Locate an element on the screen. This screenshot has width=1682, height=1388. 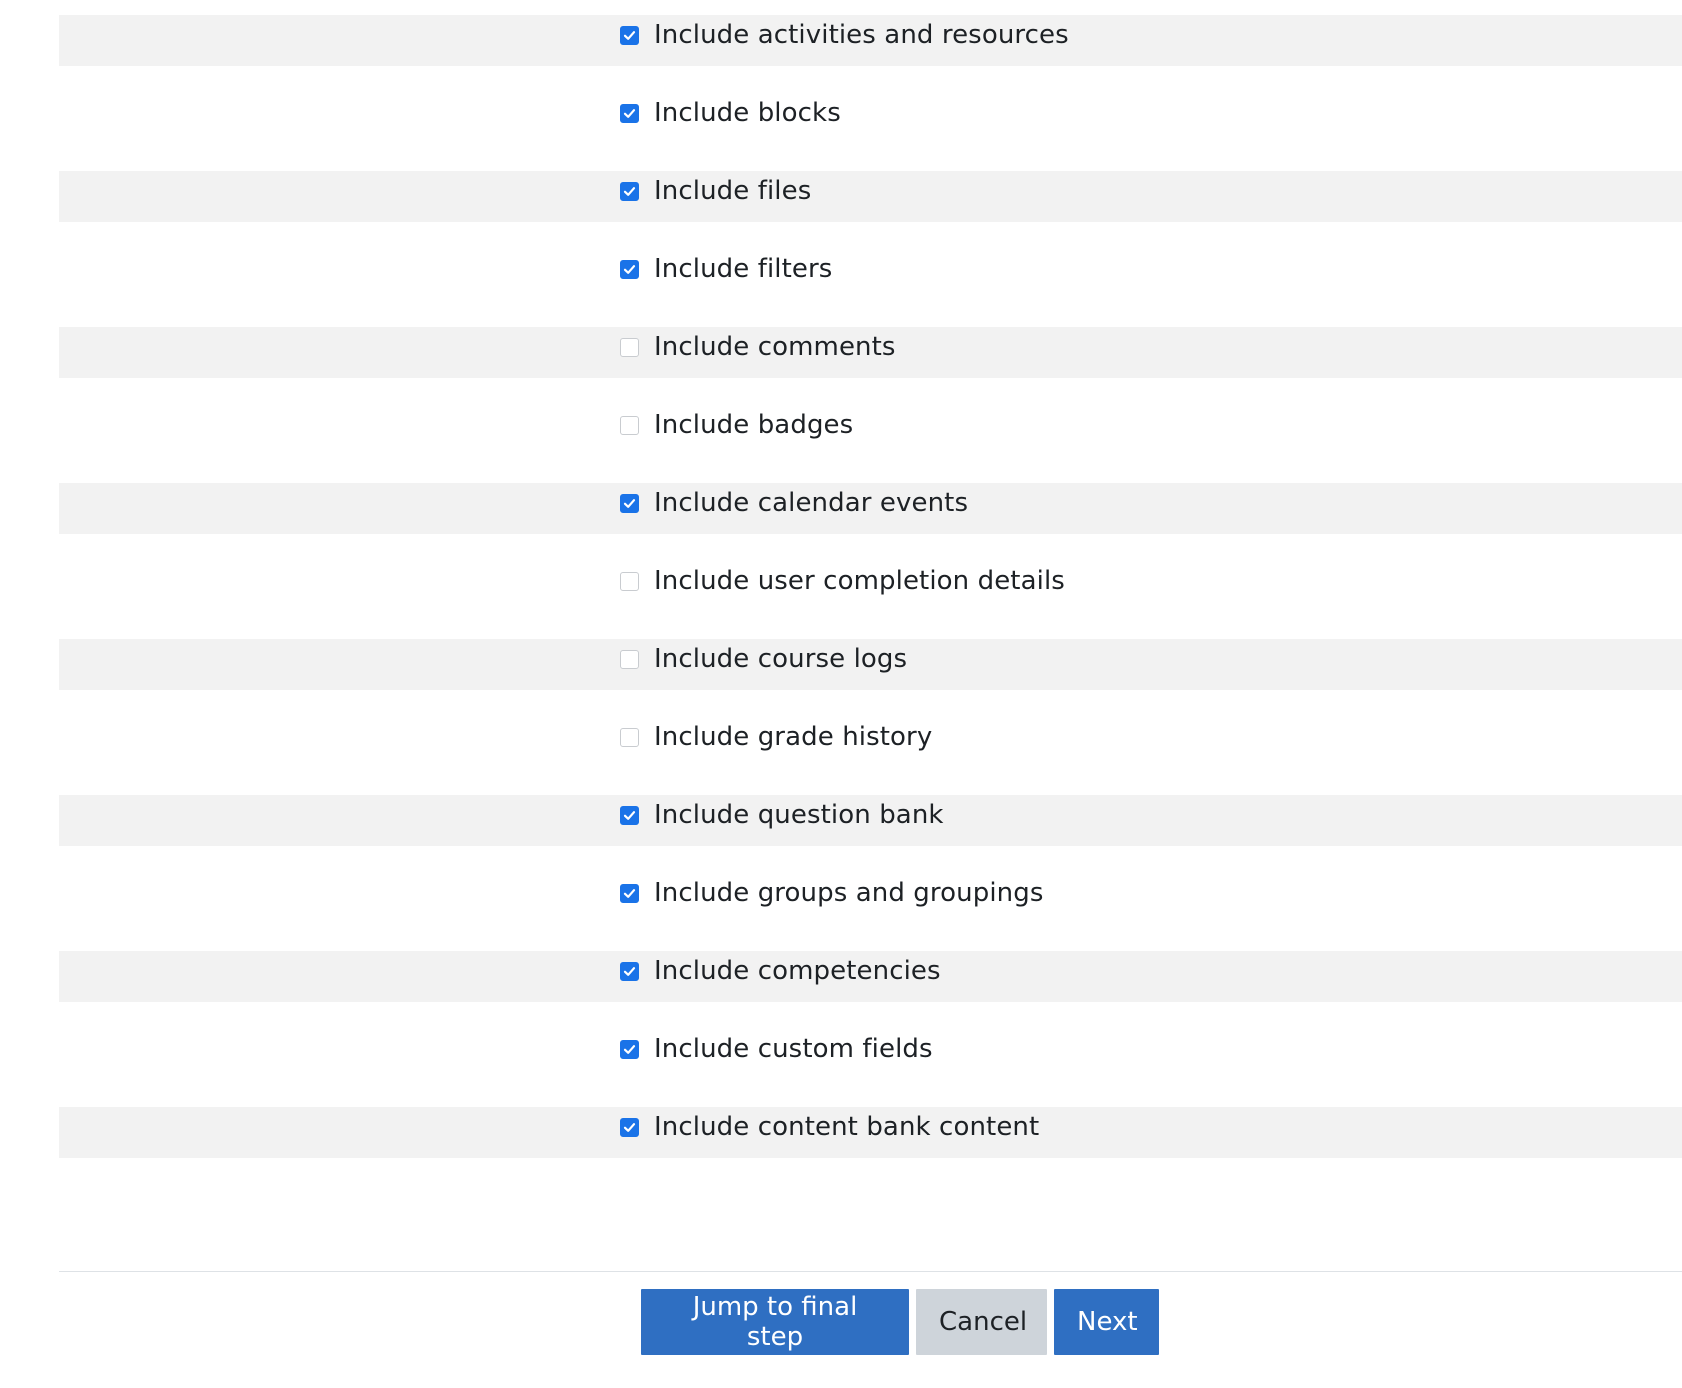
setting-row: Include badges is located at coordinates (870, 430).